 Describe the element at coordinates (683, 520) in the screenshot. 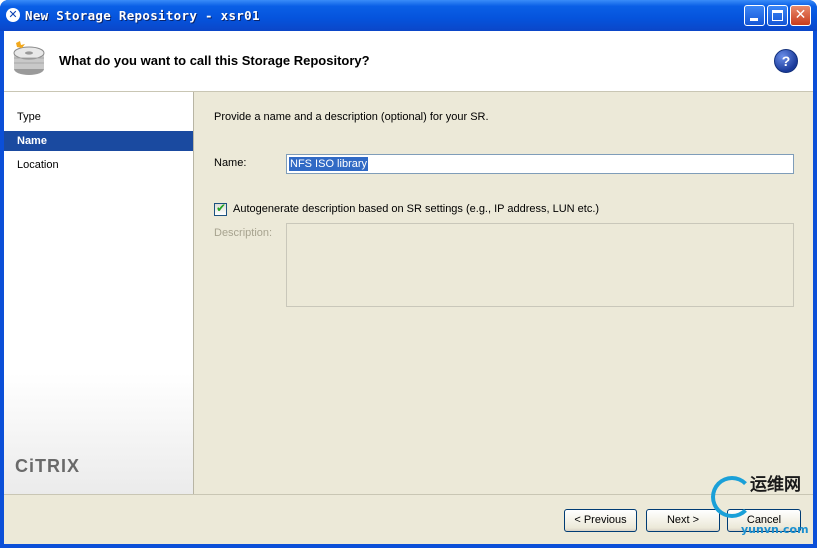

I see `next-button: Next >` at that location.